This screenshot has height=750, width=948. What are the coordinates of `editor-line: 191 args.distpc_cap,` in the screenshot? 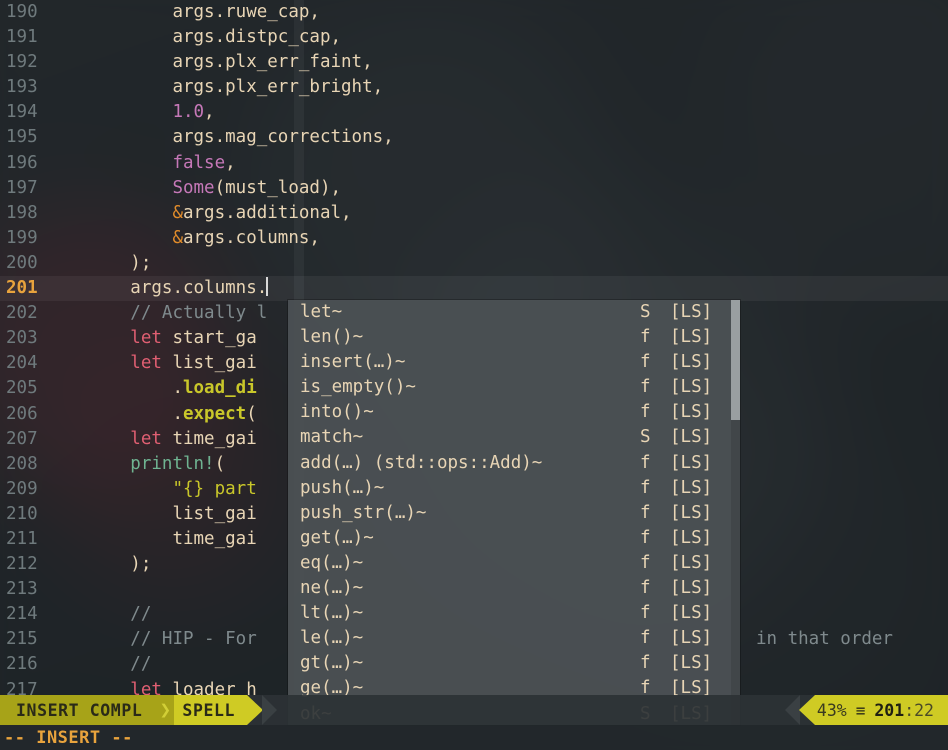 It's located at (474, 37).